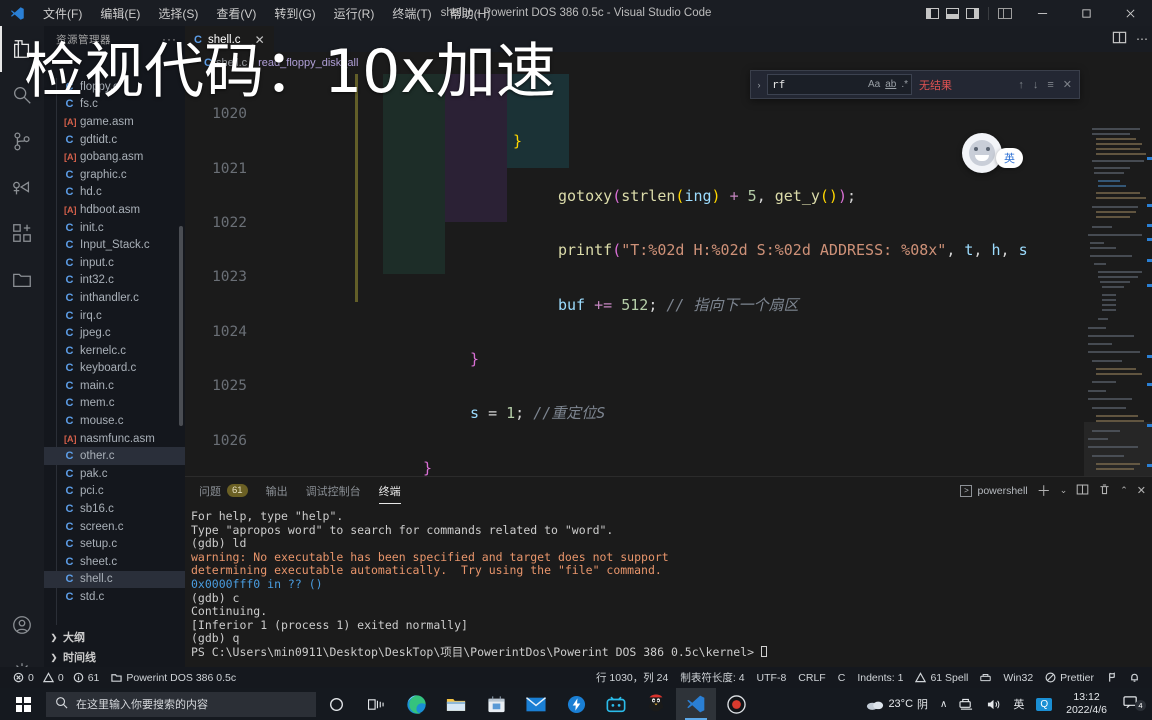  What do you see at coordinates (114, 637) in the screenshot?
I see `outline-section: ❯ 大纲` at bounding box center [114, 637].